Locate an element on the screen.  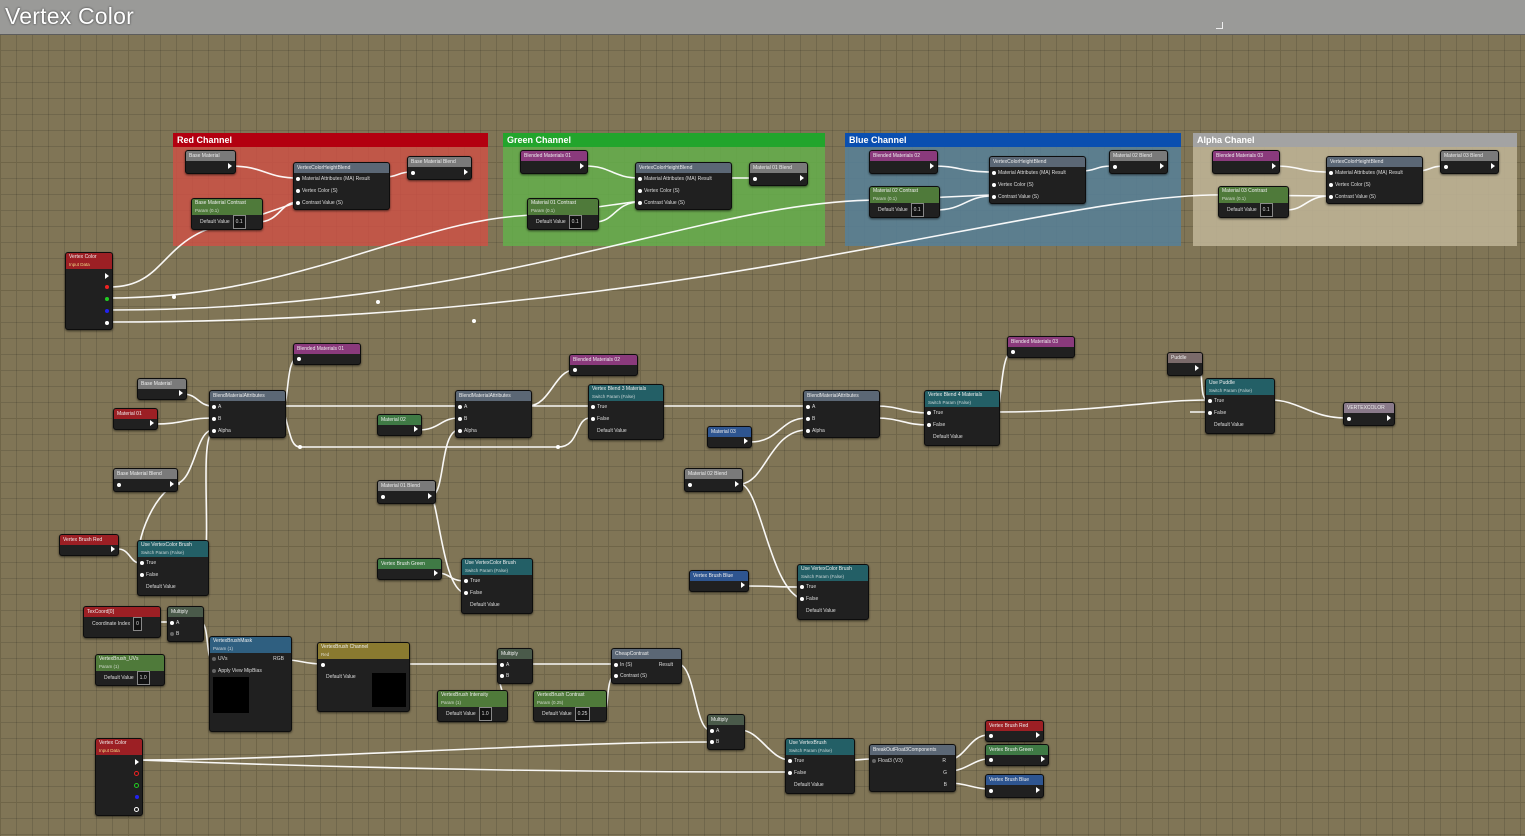
node-base-material: Base Material is located at coordinates (210, 162).